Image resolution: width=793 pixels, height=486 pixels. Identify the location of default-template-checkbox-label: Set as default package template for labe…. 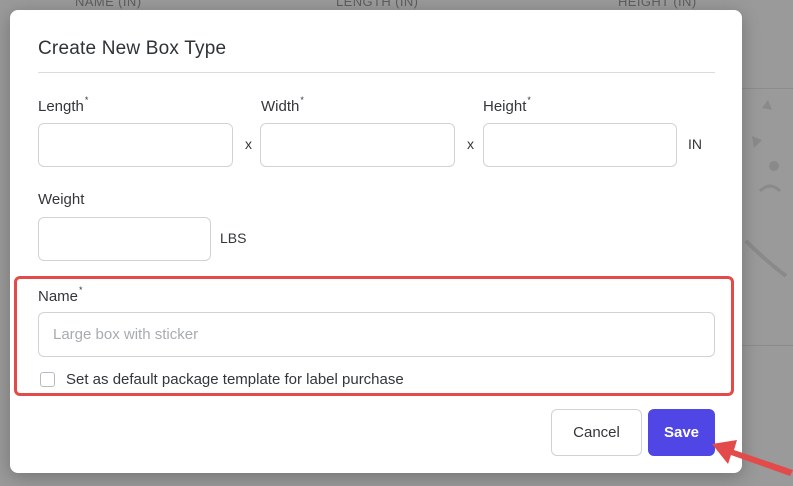
(235, 379).